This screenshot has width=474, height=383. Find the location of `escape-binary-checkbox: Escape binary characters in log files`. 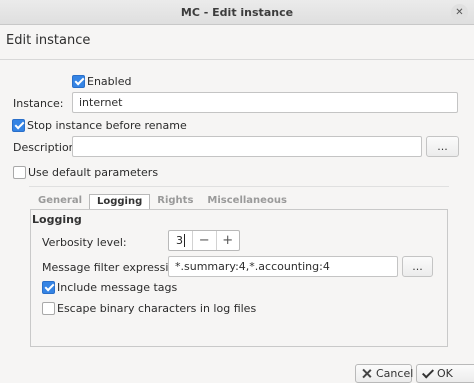

escape-binary-checkbox: Escape binary characters in log files is located at coordinates (149, 308).